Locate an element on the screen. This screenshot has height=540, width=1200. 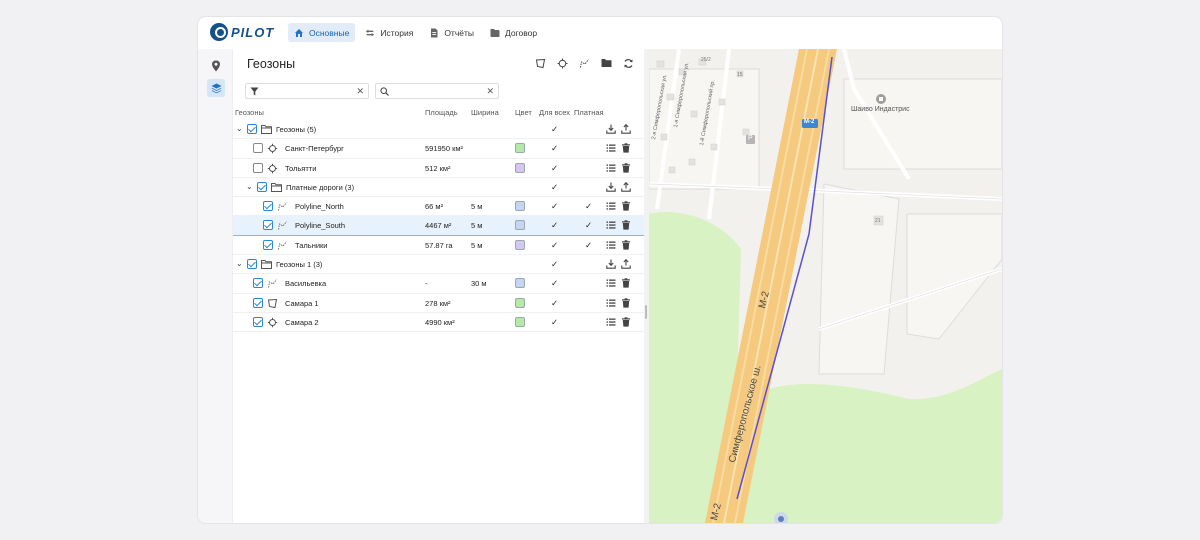
nav-contract: Договор is located at coordinates (513, 32).